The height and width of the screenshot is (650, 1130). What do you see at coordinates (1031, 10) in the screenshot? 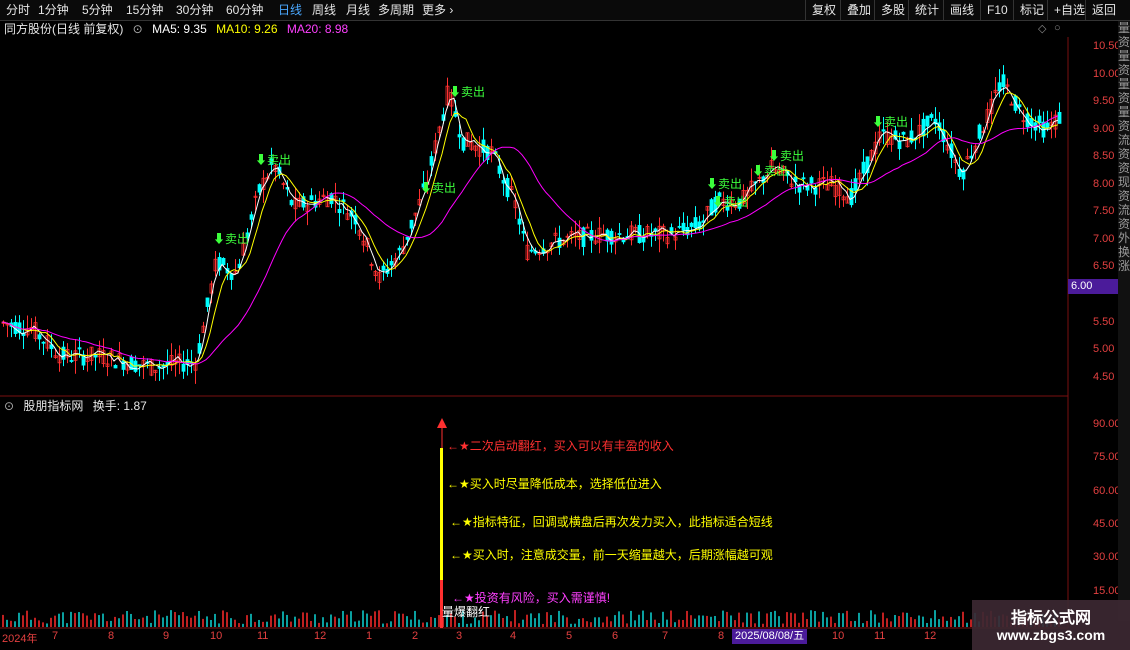
I see `toolbar-button: 标记` at bounding box center [1031, 10].